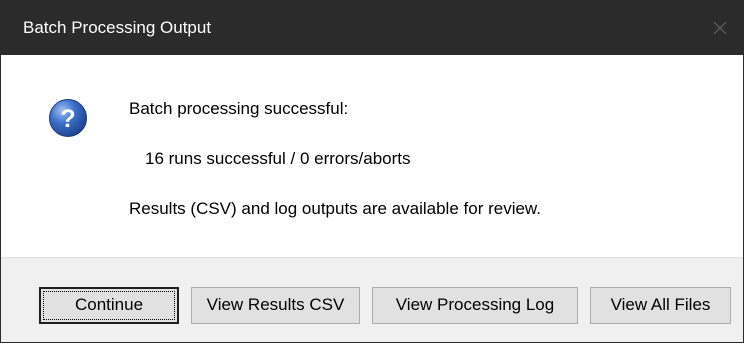 The width and height of the screenshot is (744, 343). I want to click on close-button, so click(720, 28).